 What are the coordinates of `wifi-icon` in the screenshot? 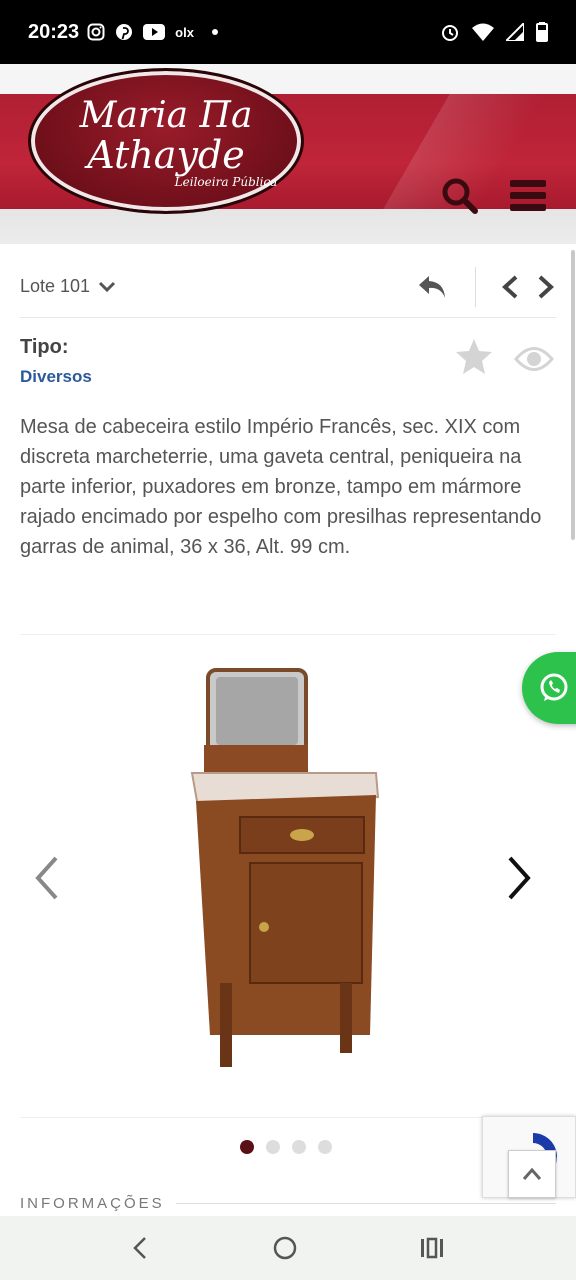 It's located at (483, 32).